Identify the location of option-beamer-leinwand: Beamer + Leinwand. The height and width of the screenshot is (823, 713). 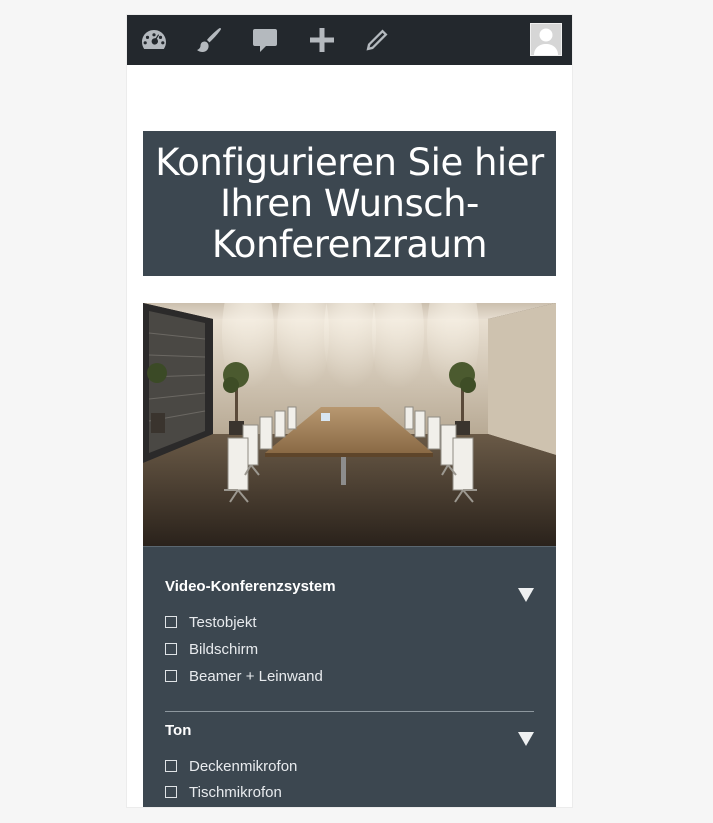
(244, 676).